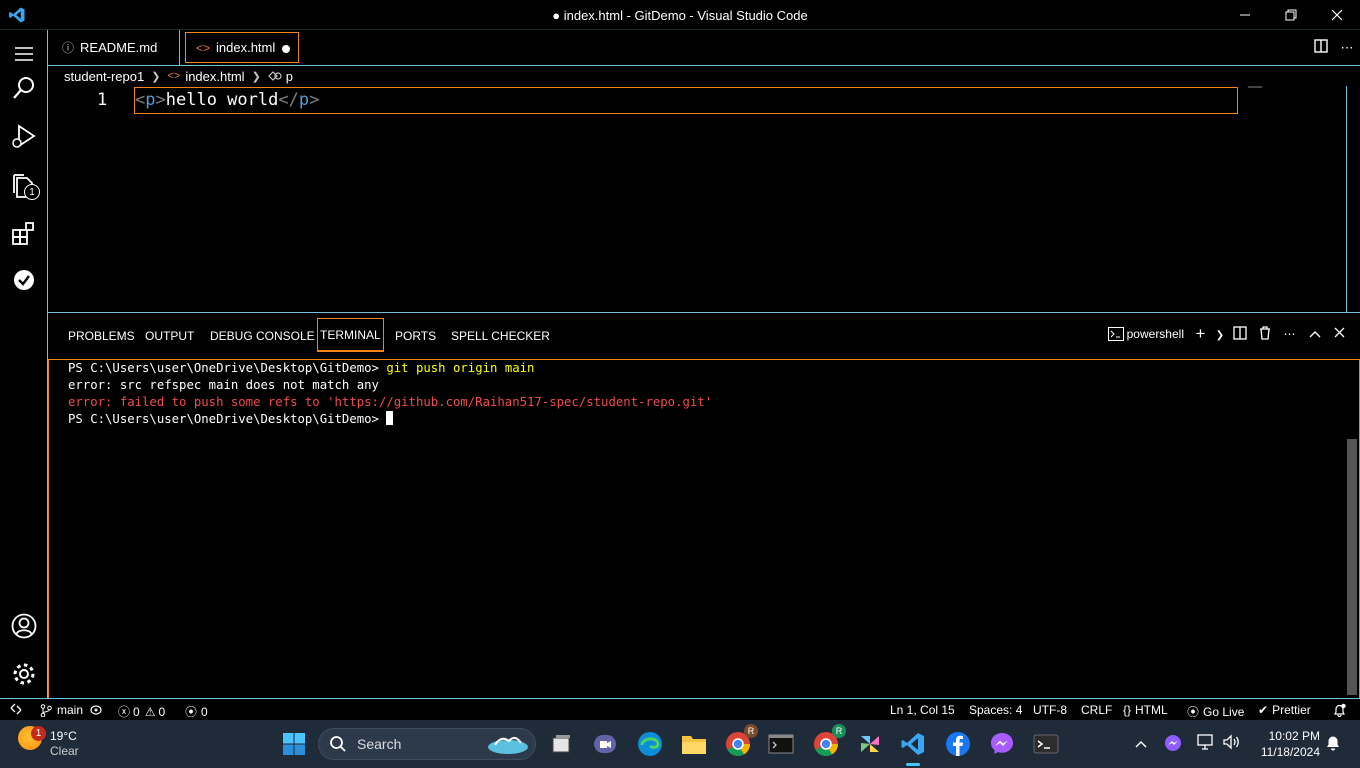 The width and height of the screenshot is (1360, 768). I want to click on maximize-panel-button, so click(1314, 334).